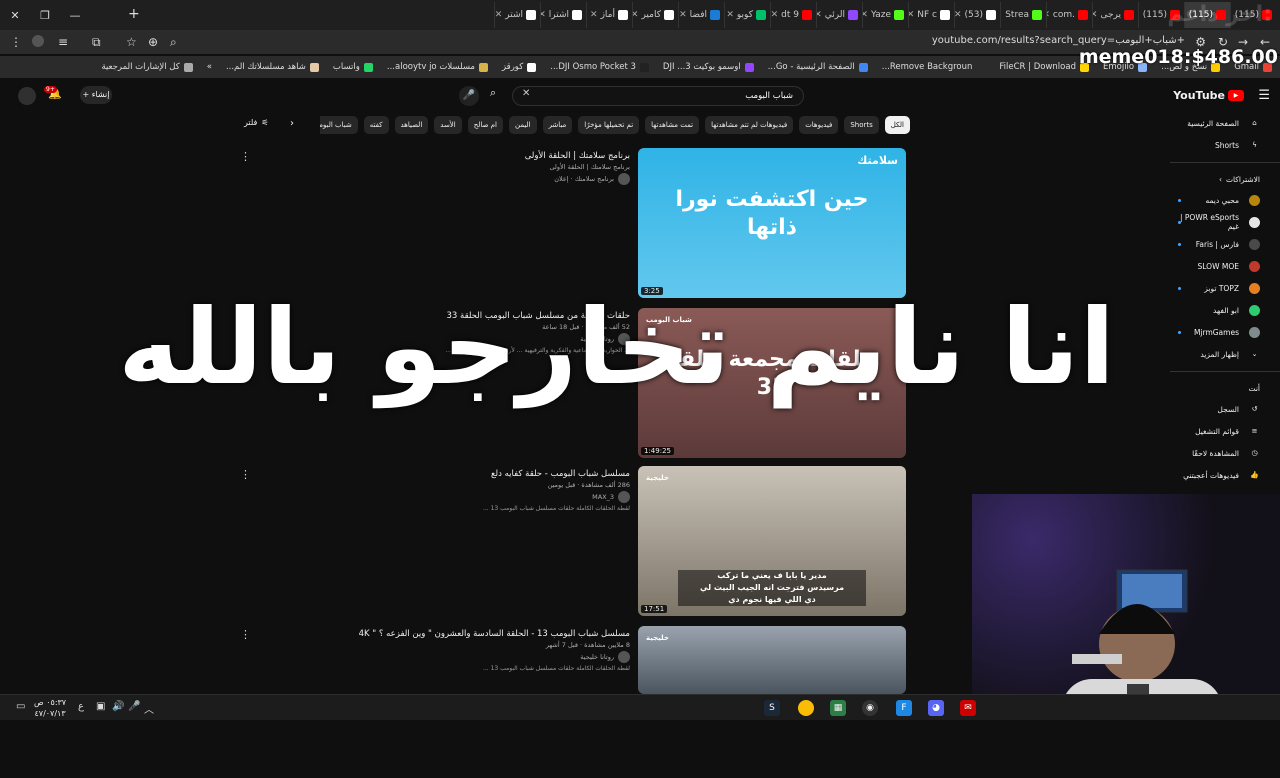 The width and height of the screenshot is (1280, 778). I want to click on app-icon: ✉, so click(968, 708).